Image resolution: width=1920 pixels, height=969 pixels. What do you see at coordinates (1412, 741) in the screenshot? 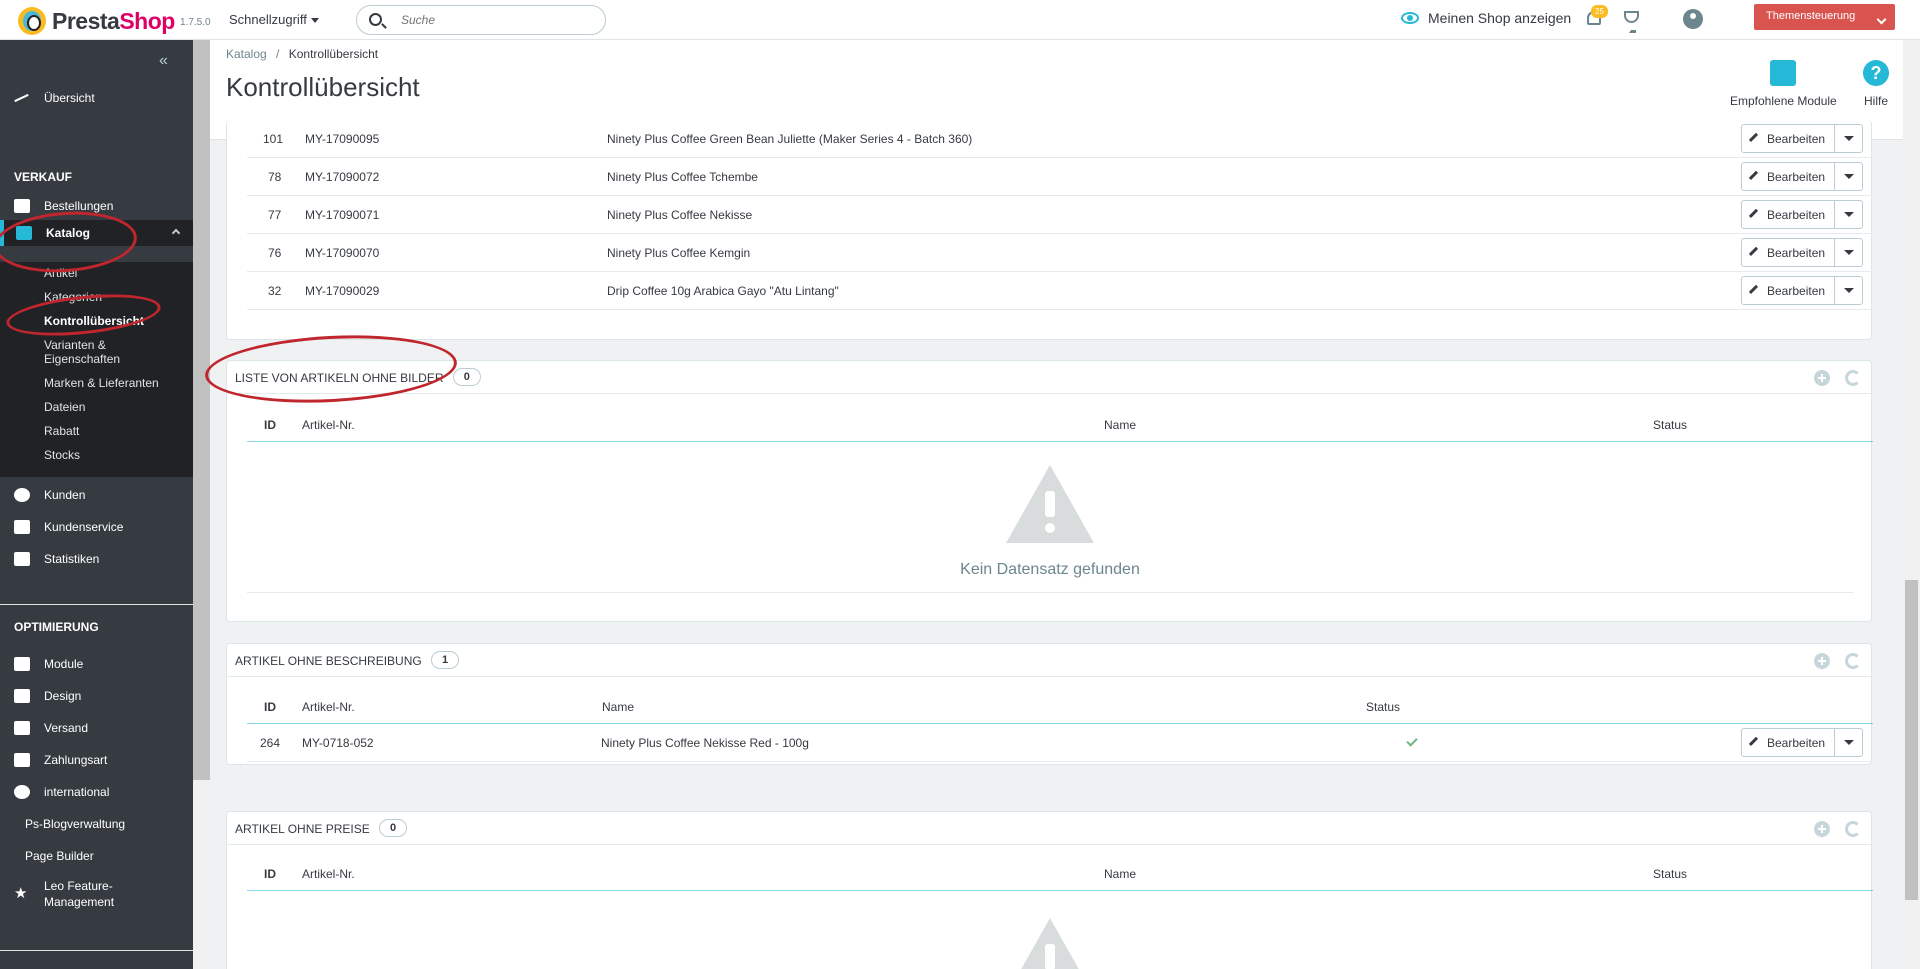
I see `check-icon` at bounding box center [1412, 741].